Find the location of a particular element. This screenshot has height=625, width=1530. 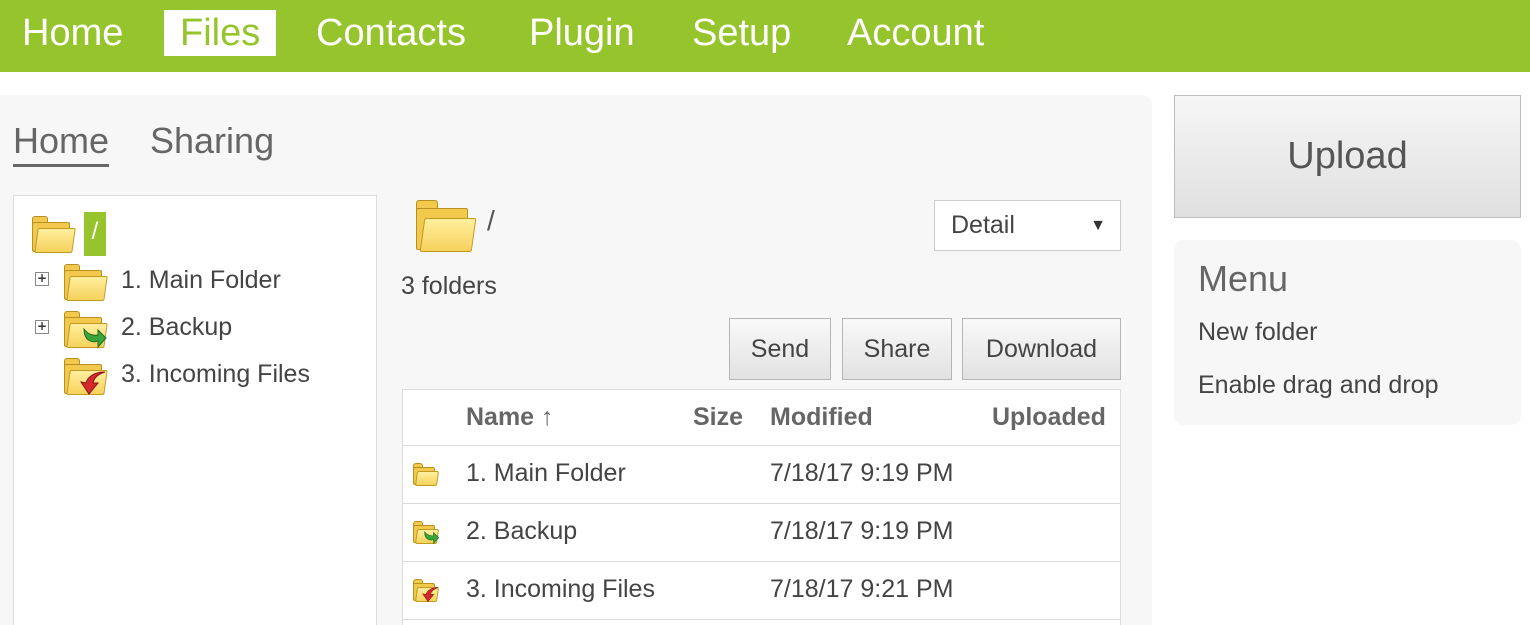

folder-count: 3 folders is located at coordinates (449, 286).